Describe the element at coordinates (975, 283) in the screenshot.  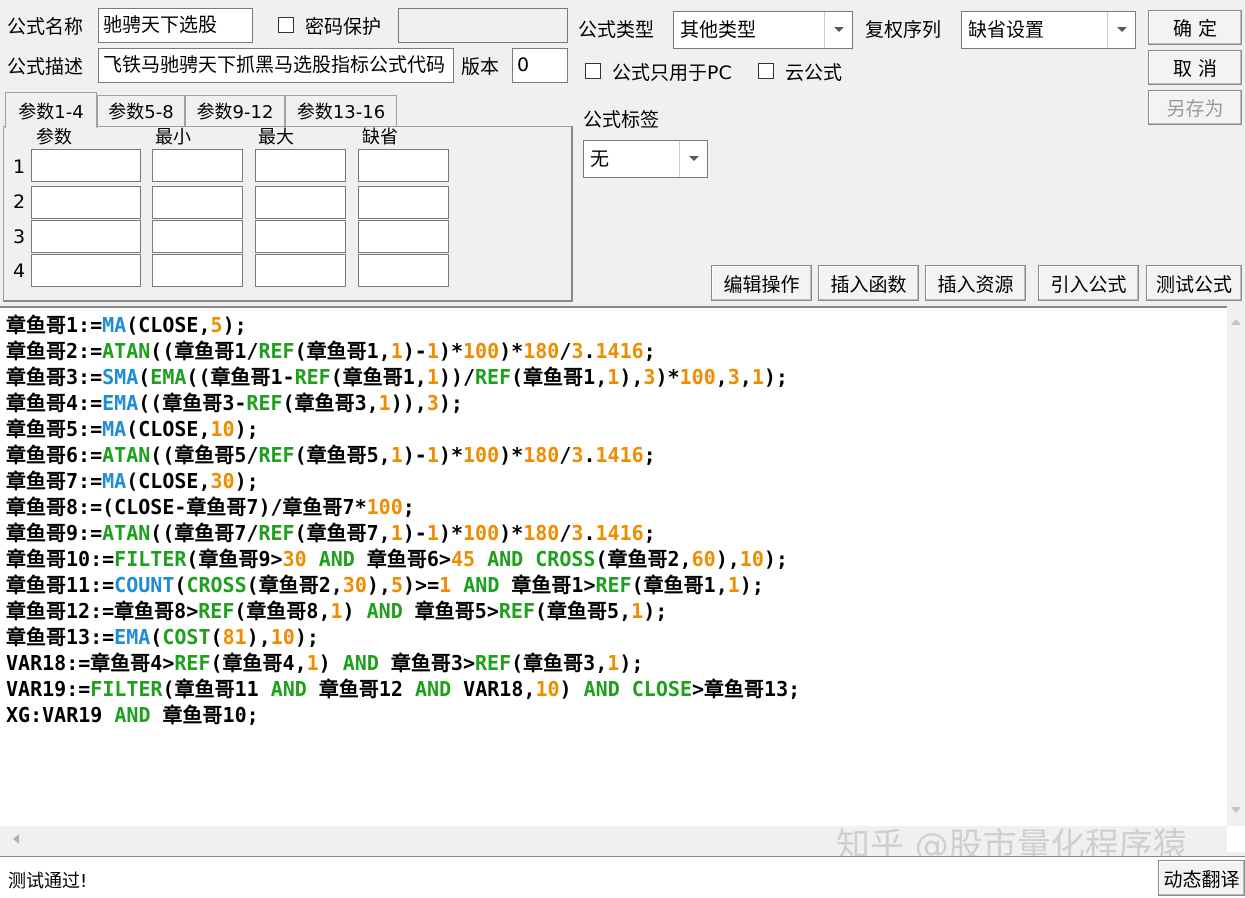
I see `insert-resource-button: 插入资源` at that location.